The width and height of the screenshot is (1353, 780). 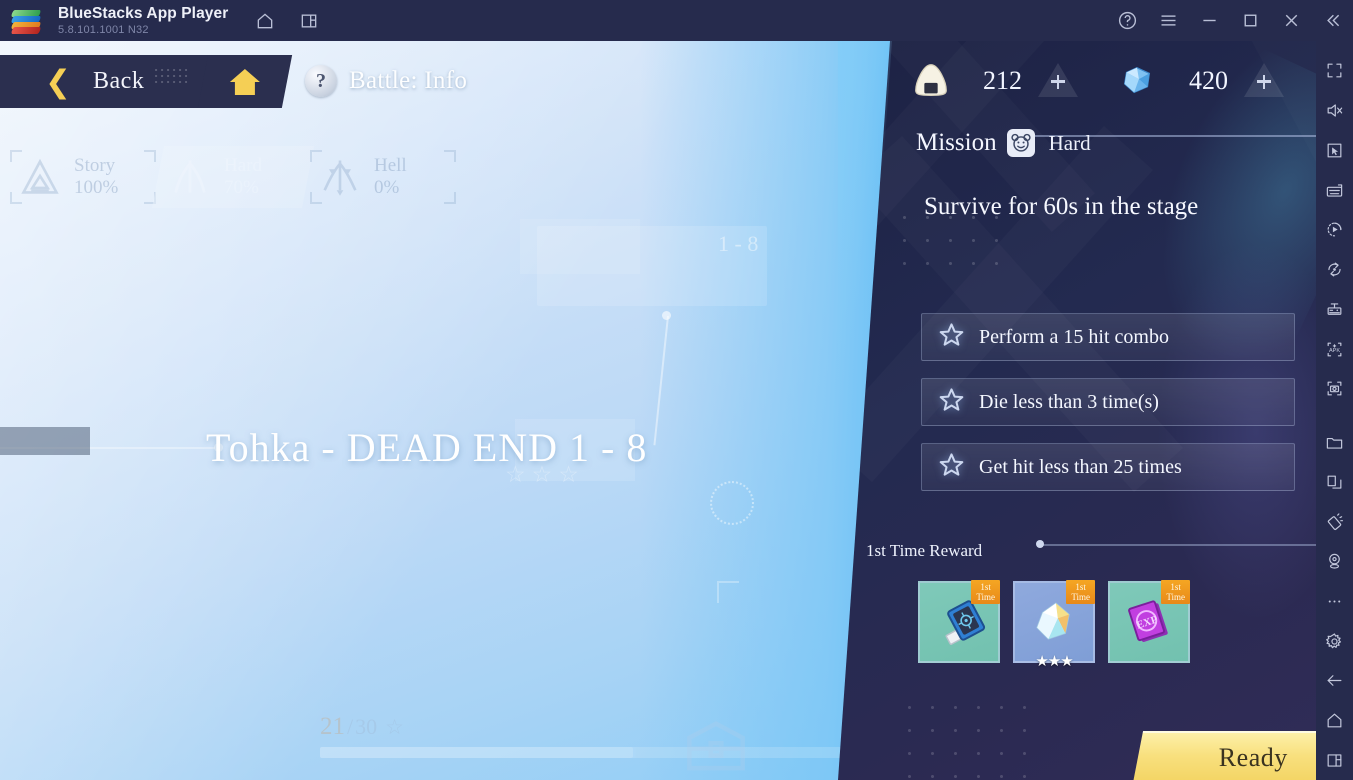 What do you see at coordinates (143, 13) in the screenshot?
I see `app-title: BlueStacks App Player` at bounding box center [143, 13].